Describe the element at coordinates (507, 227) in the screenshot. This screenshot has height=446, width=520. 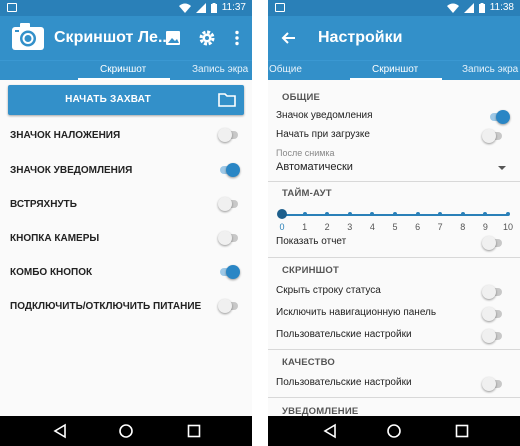
I see `timeout-tick-label: 10` at that location.